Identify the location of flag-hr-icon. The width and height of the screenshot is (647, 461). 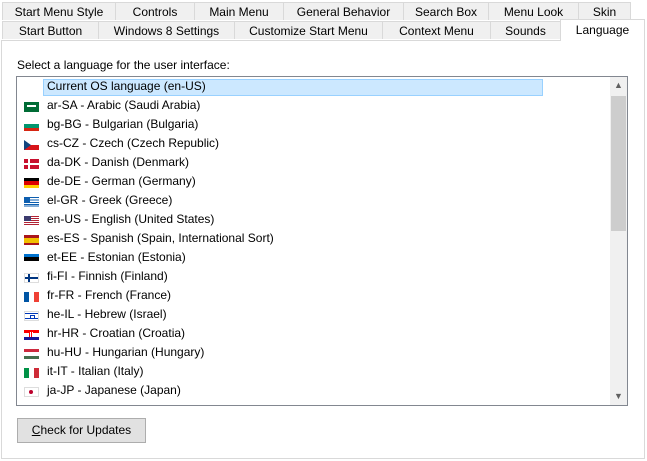
(31, 335).